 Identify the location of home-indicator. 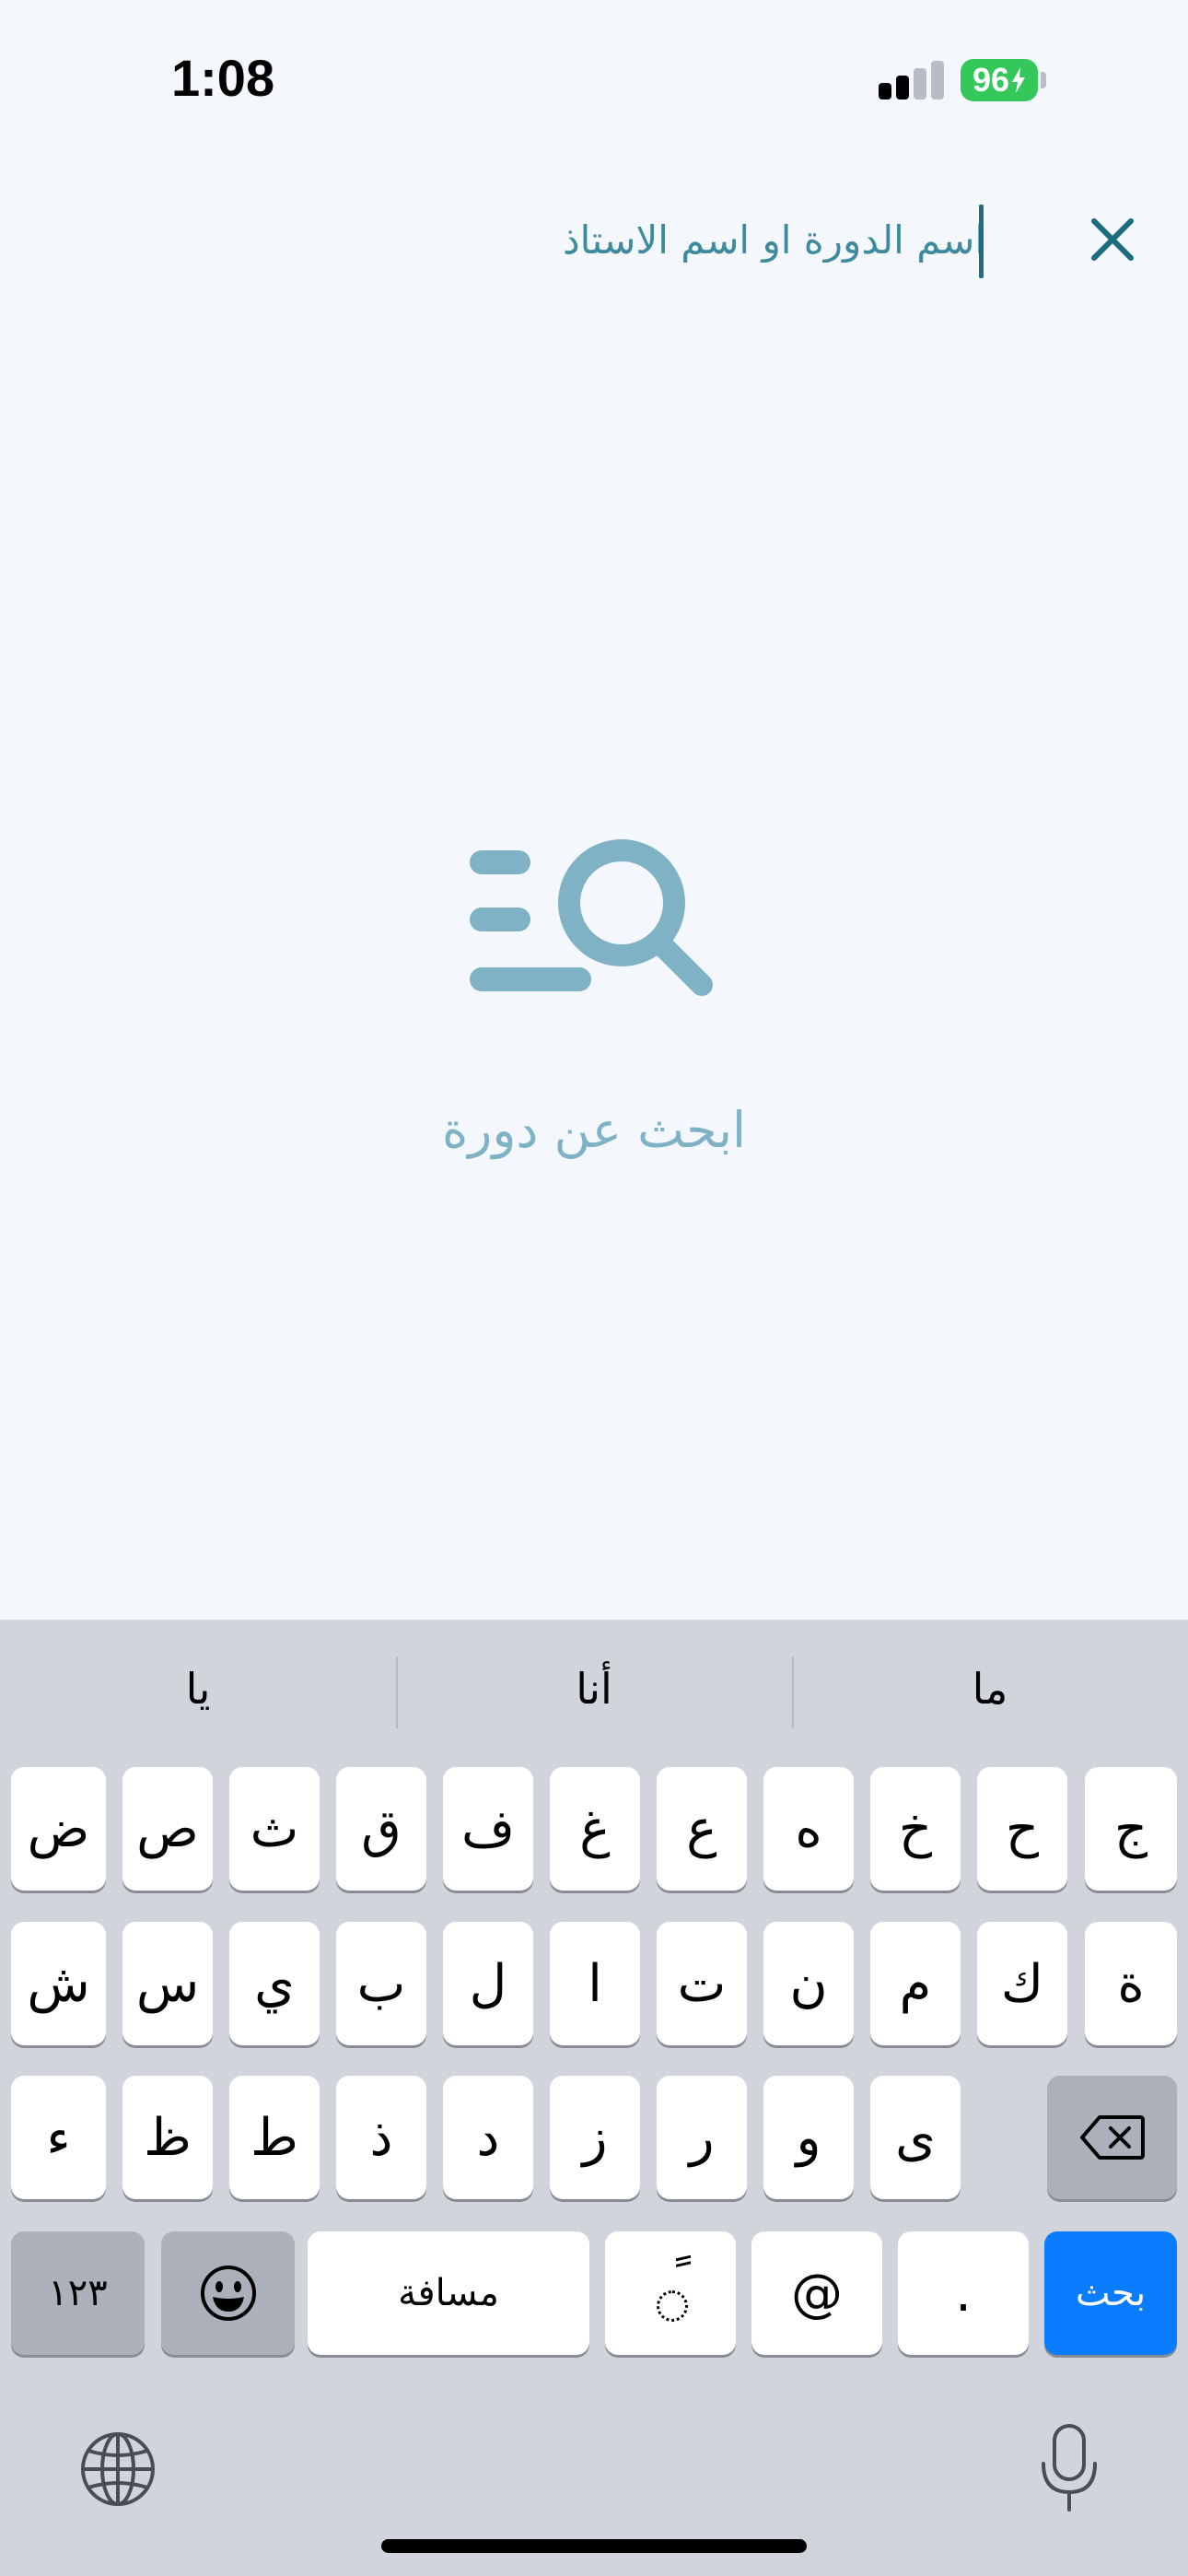
(594, 2546).